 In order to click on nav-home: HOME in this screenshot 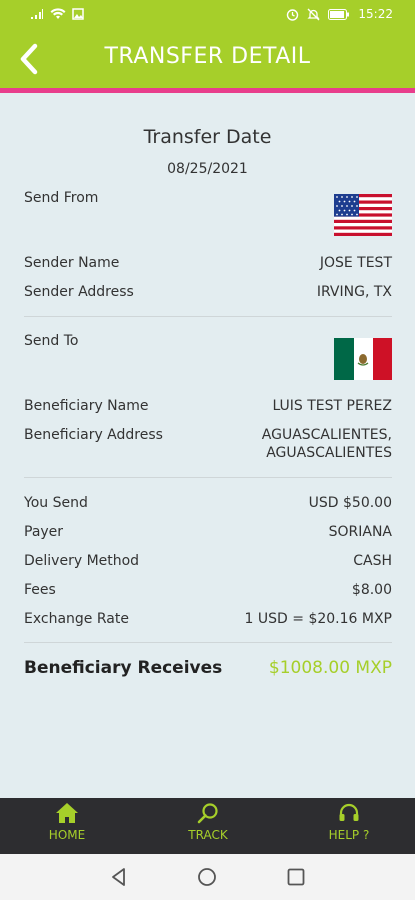, I will do `click(67, 822)`.